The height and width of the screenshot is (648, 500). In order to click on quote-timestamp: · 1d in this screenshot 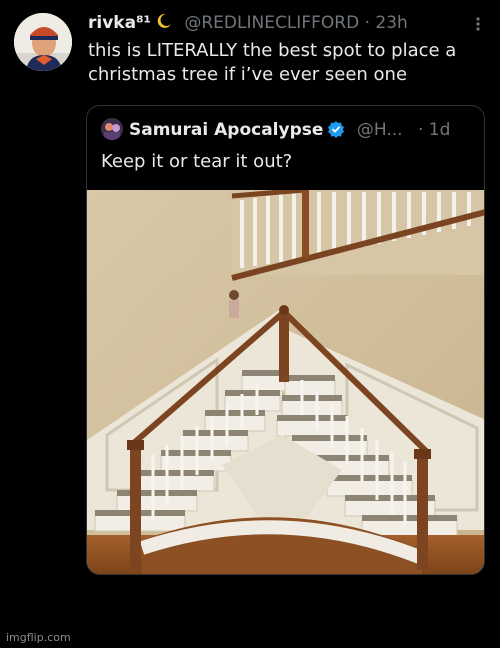, I will do `click(434, 130)`.